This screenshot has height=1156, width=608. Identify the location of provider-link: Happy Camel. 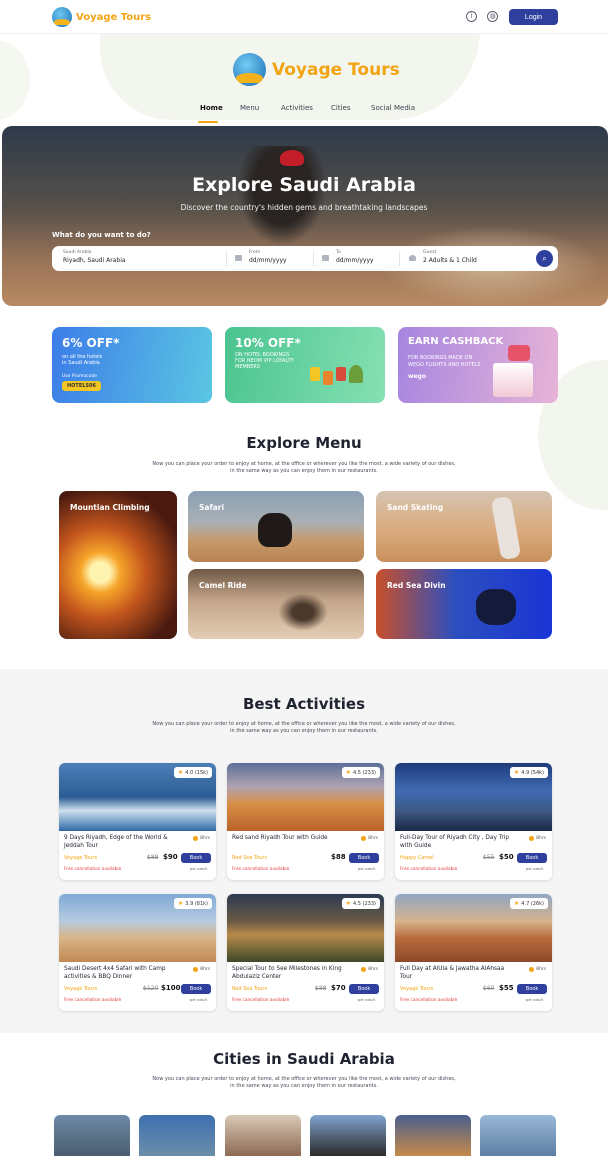
(417, 858).